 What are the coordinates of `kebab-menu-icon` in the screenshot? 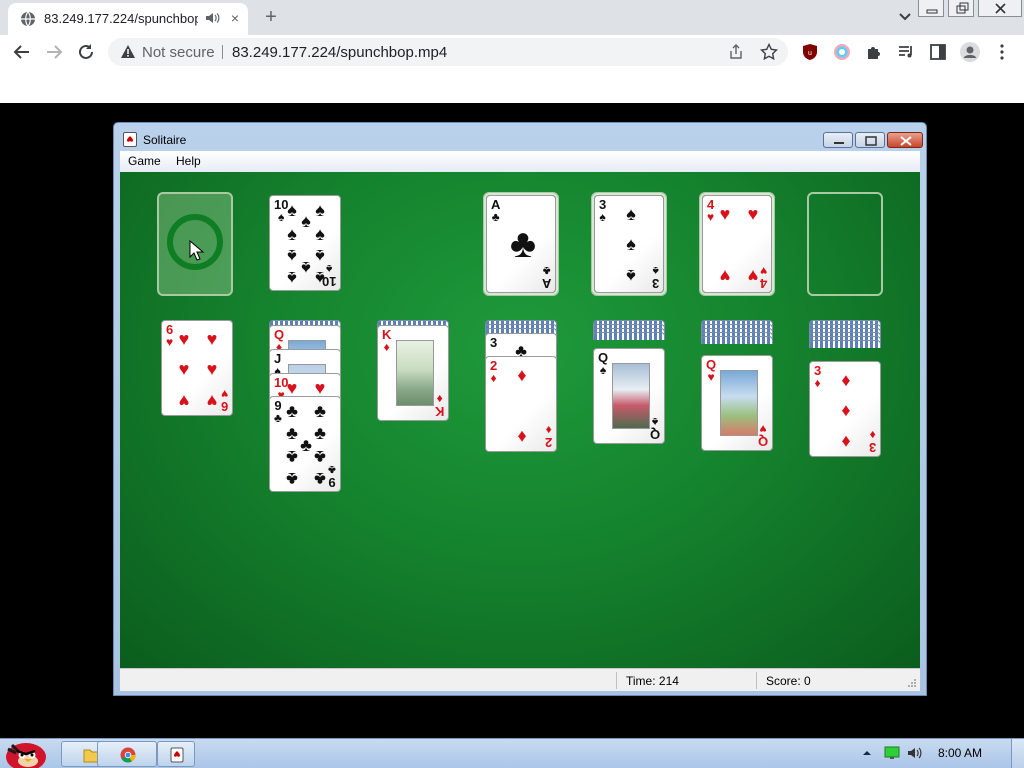 It's located at (1002, 52).